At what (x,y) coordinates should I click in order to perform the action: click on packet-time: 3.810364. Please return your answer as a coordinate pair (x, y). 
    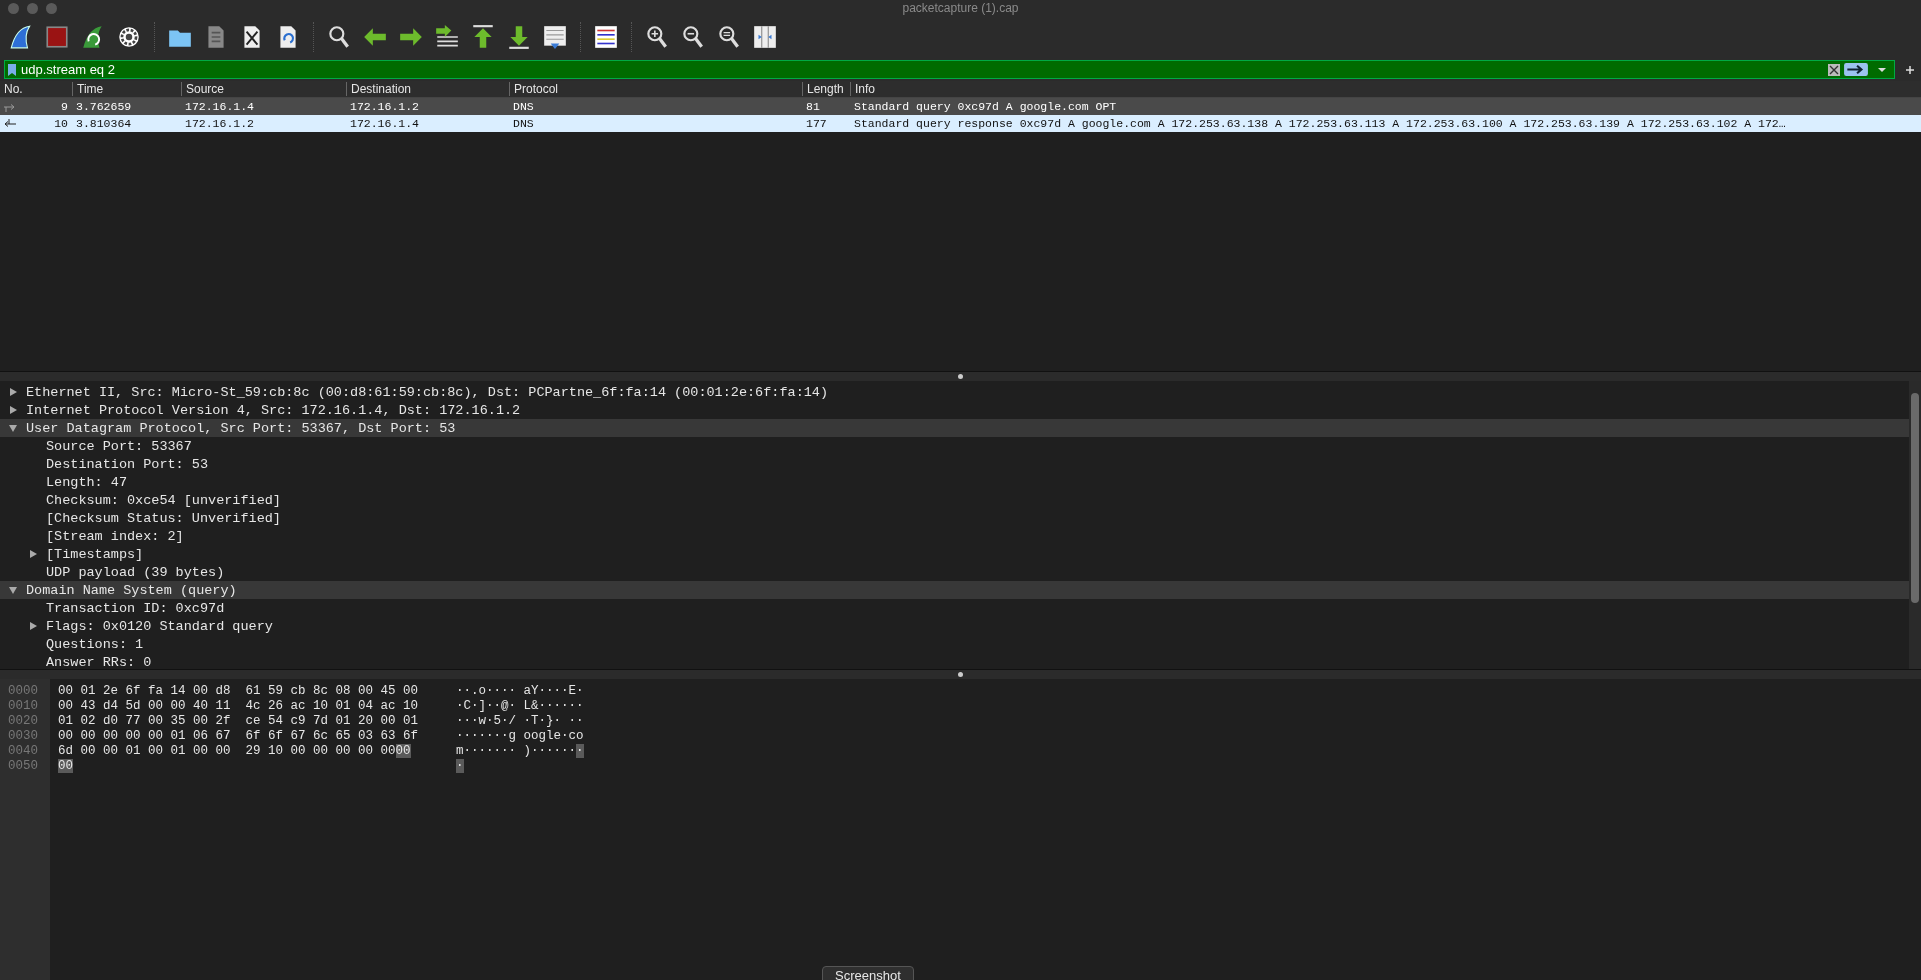
    Looking at the image, I should click on (104, 123).